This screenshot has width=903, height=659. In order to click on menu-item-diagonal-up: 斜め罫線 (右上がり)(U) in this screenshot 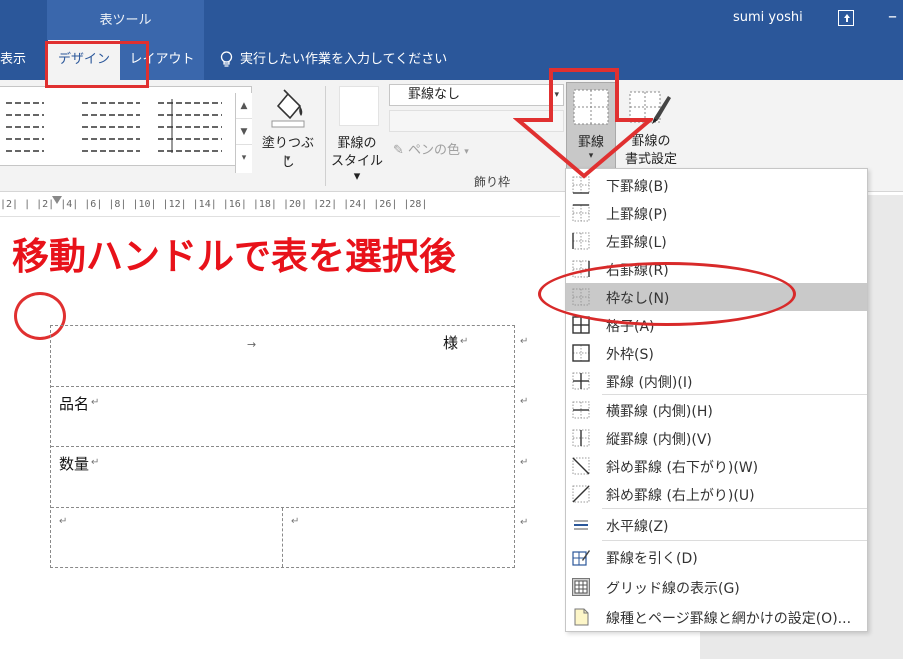, I will do `click(716, 494)`.